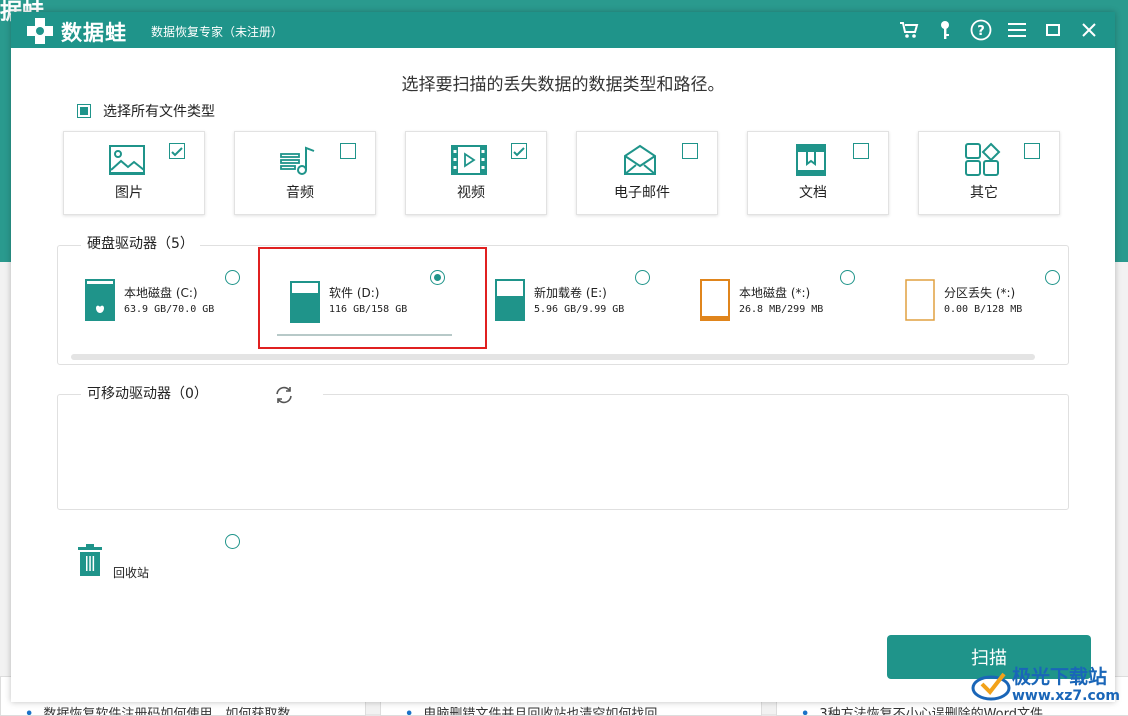  I want to click on help-icon: ?, so click(981, 30).